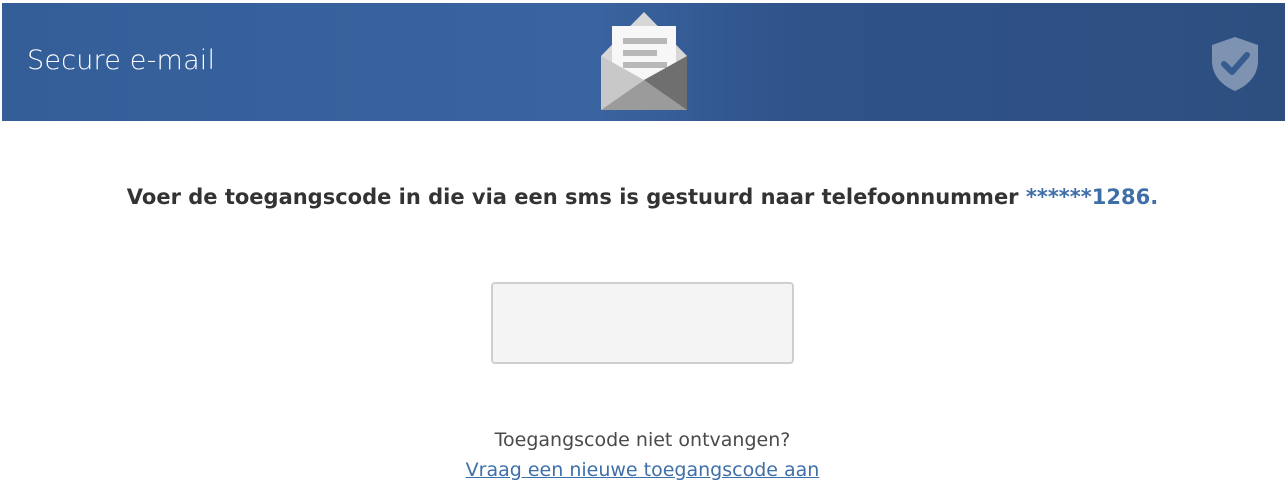  What do you see at coordinates (1235, 64) in the screenshot?
I see `shield-check-icon` at bounding box center [1235, 64].